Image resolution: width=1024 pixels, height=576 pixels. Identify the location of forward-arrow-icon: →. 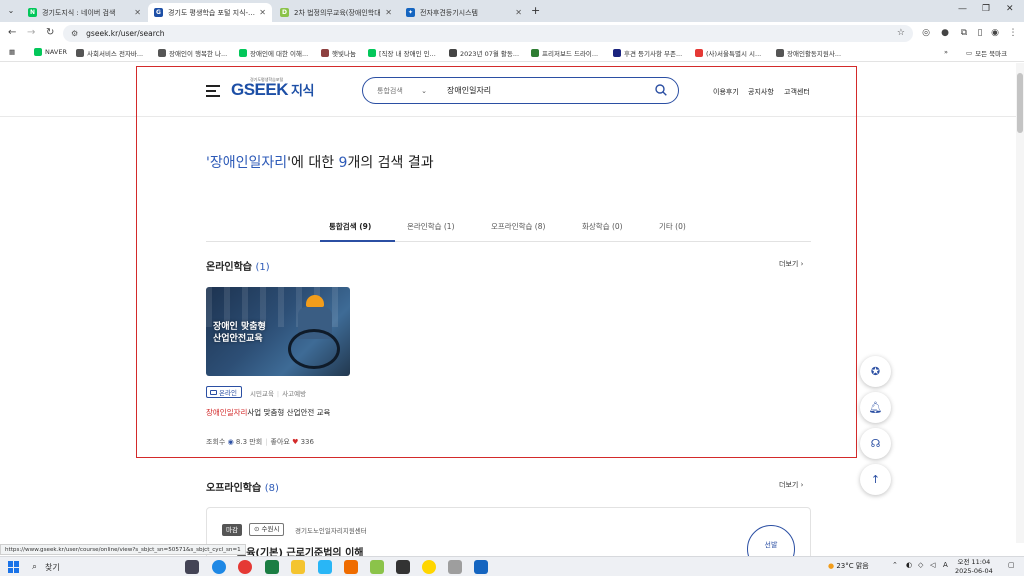
(31, 32).